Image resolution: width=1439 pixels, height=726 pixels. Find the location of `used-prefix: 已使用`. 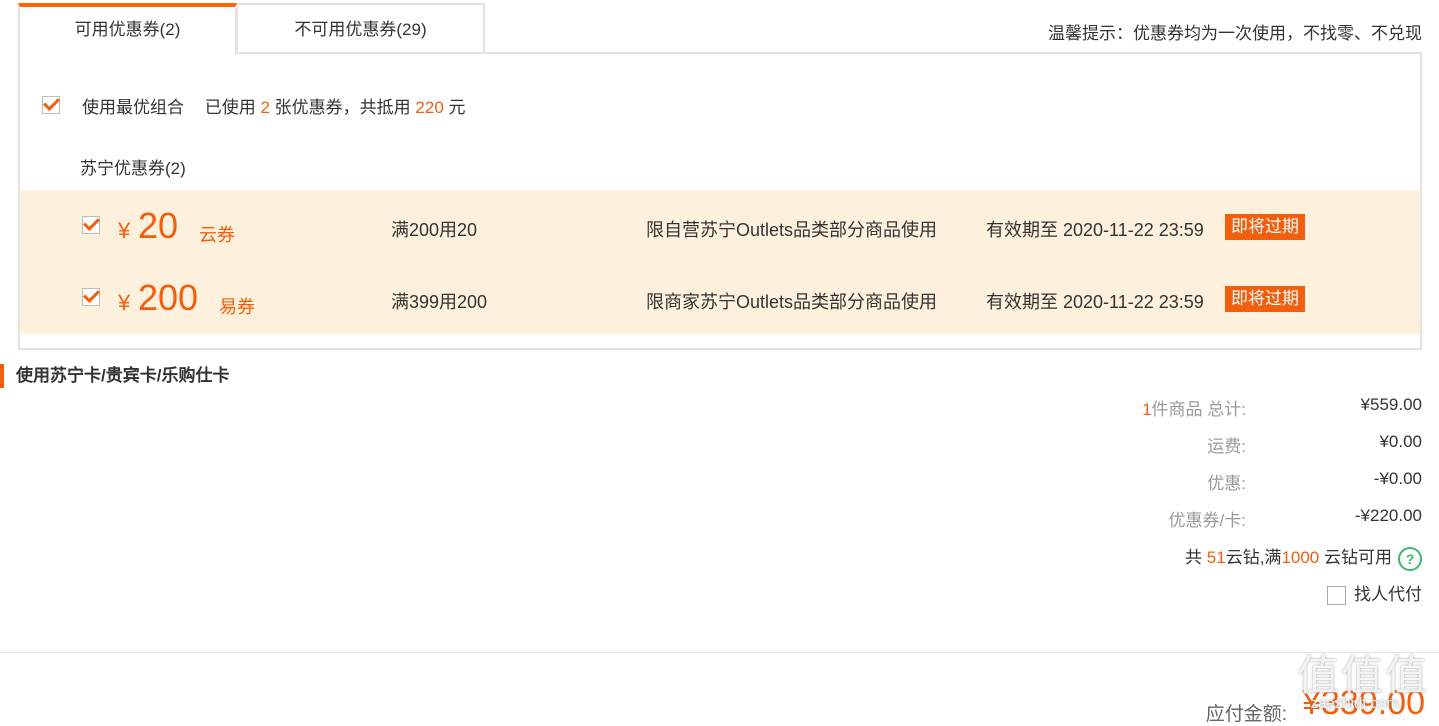

used-prefix: 已使用 is located at coordinates (230, 107).